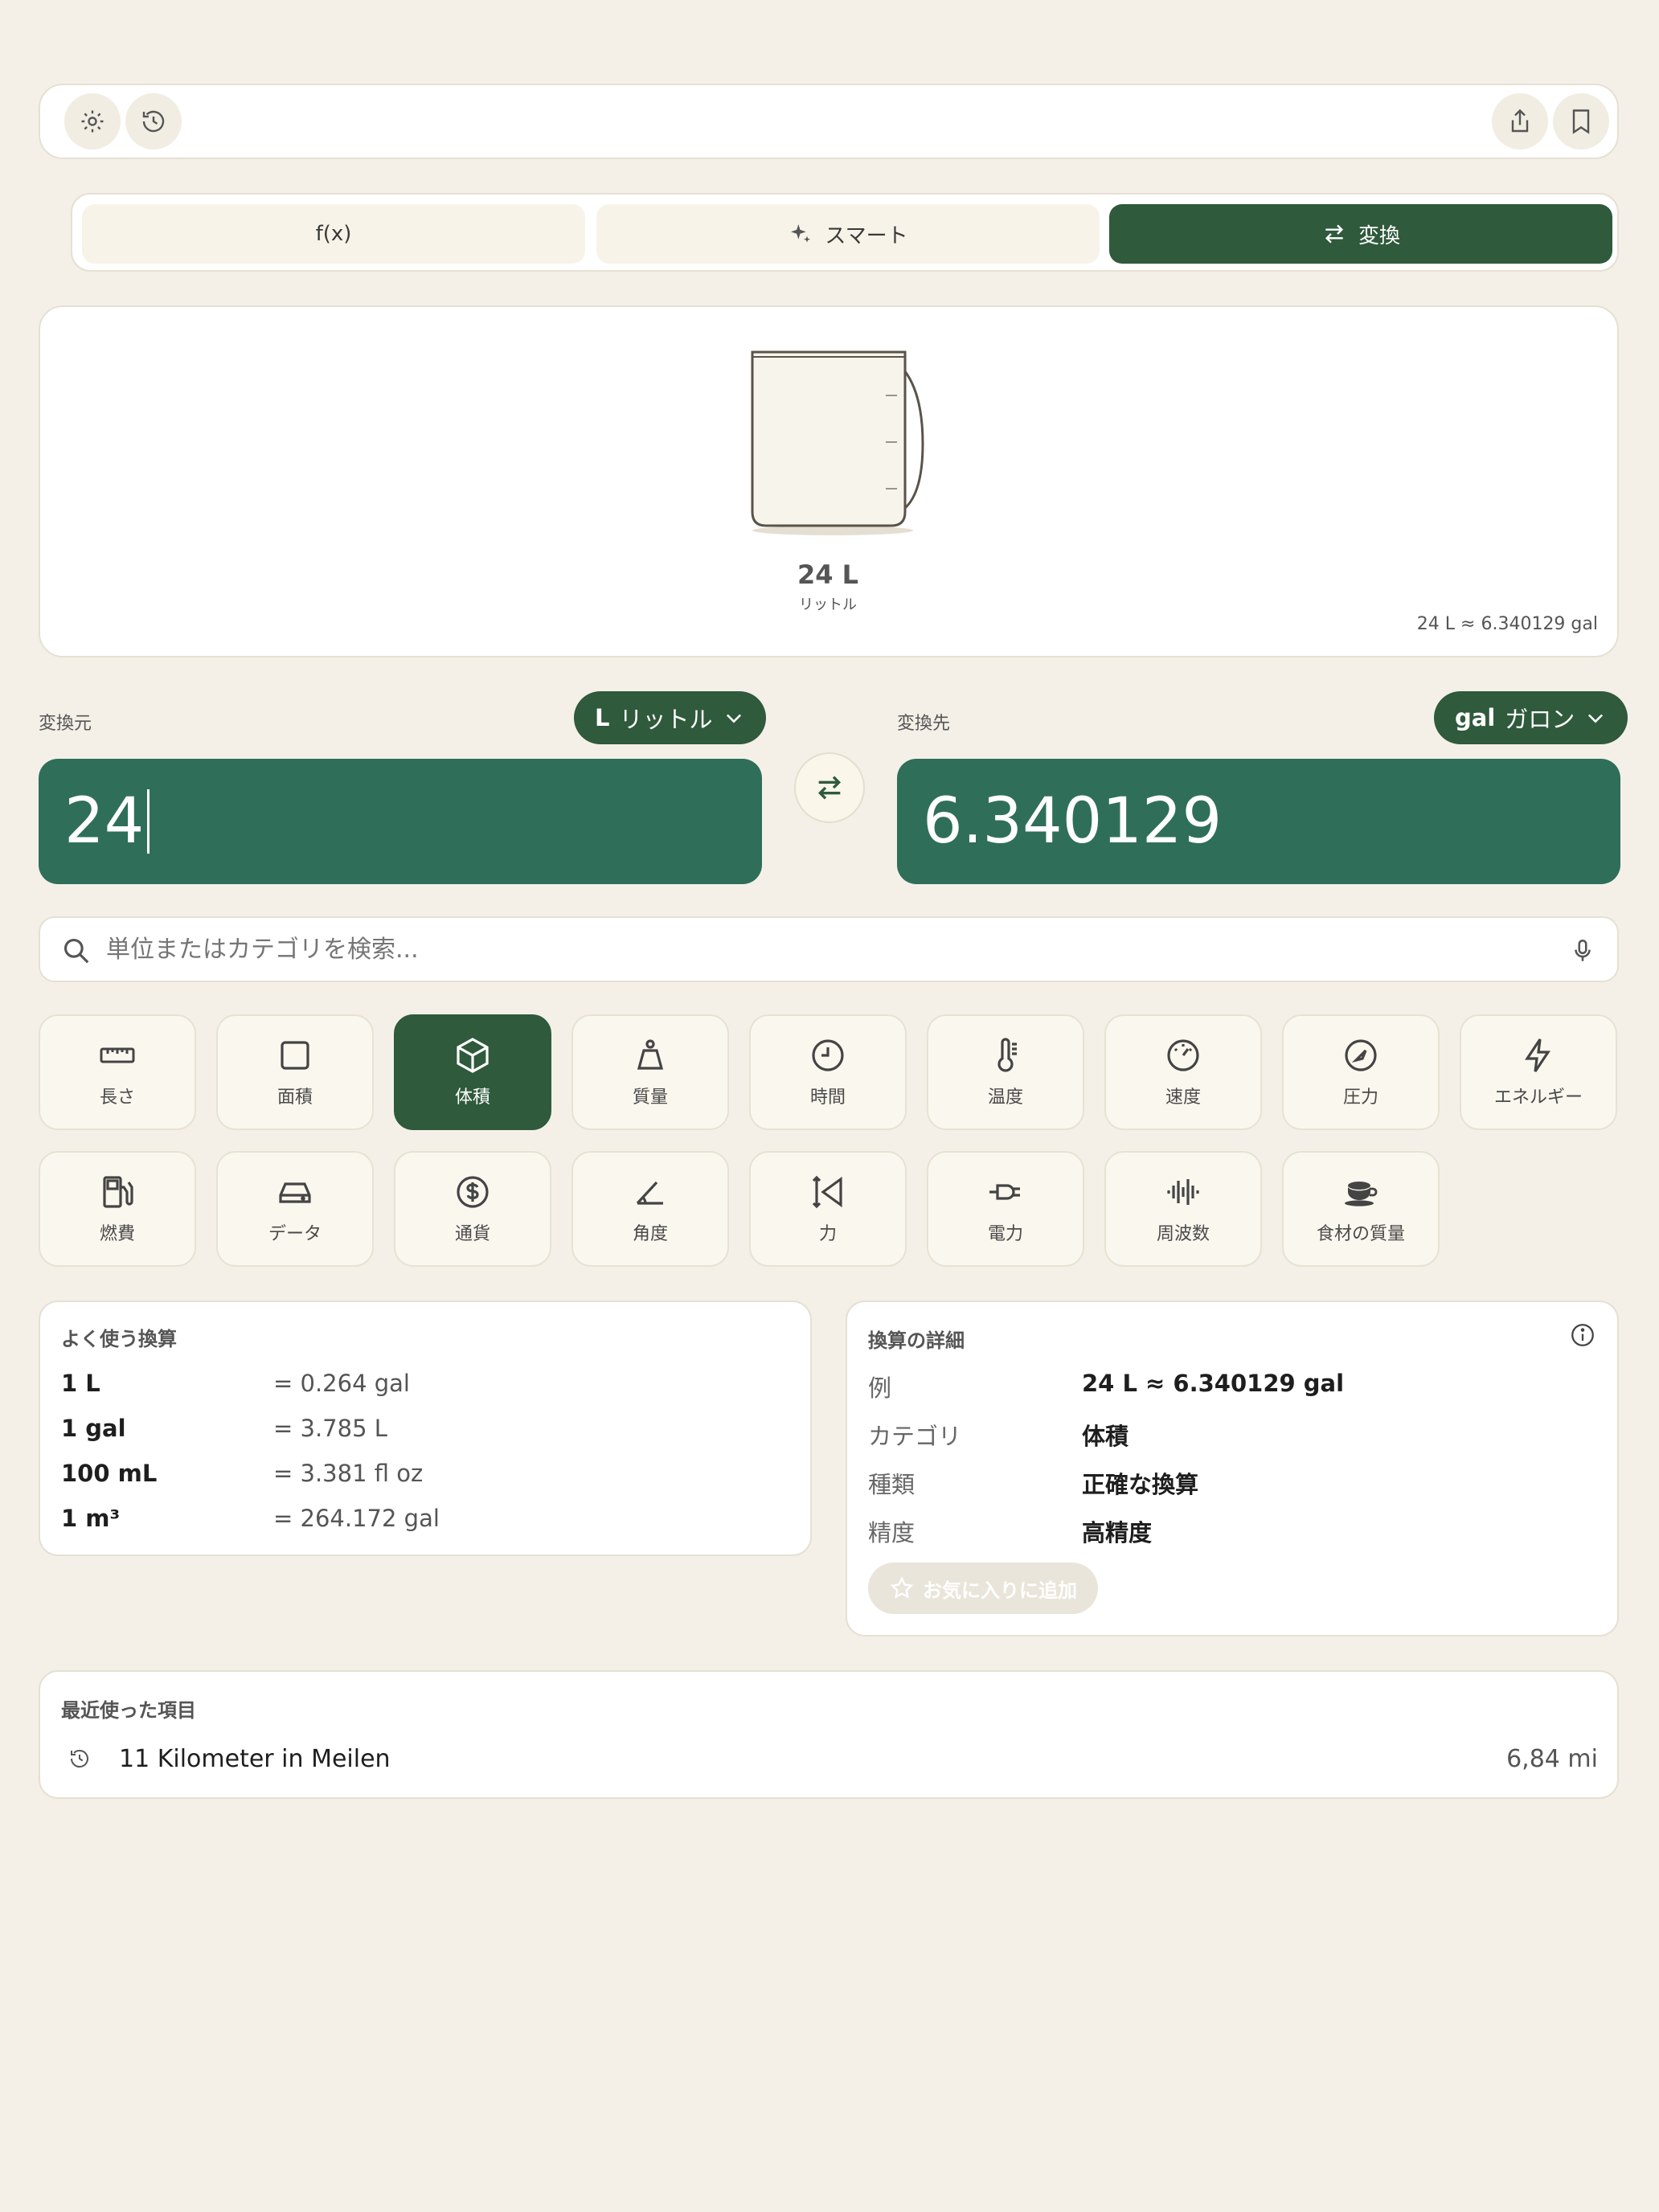  Describe the element at coordinates (117, 1209) in the screenshot. I see `category-fuel: 燃費` at that location.